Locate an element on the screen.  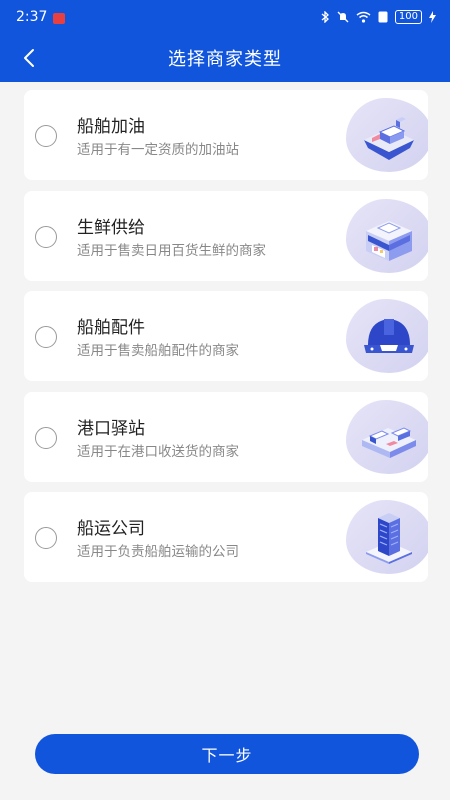
merchant-option-port: 港口驿站 适用于在港口收送货的商家 is located at coordinates (226, 436).